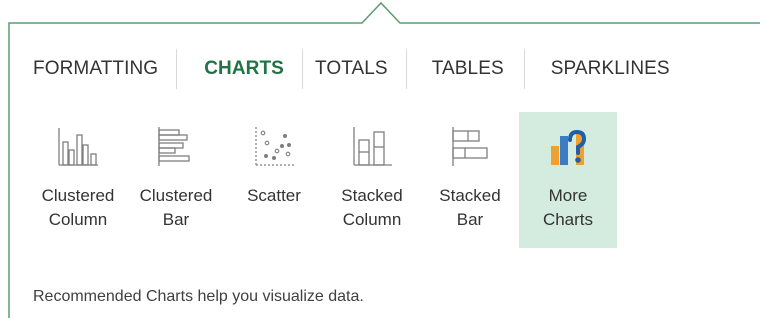  What do you see at coordinates (78, 207) in the screenshot?
I see `chart-label: Clustered Column` at bounding box center [78, 207].